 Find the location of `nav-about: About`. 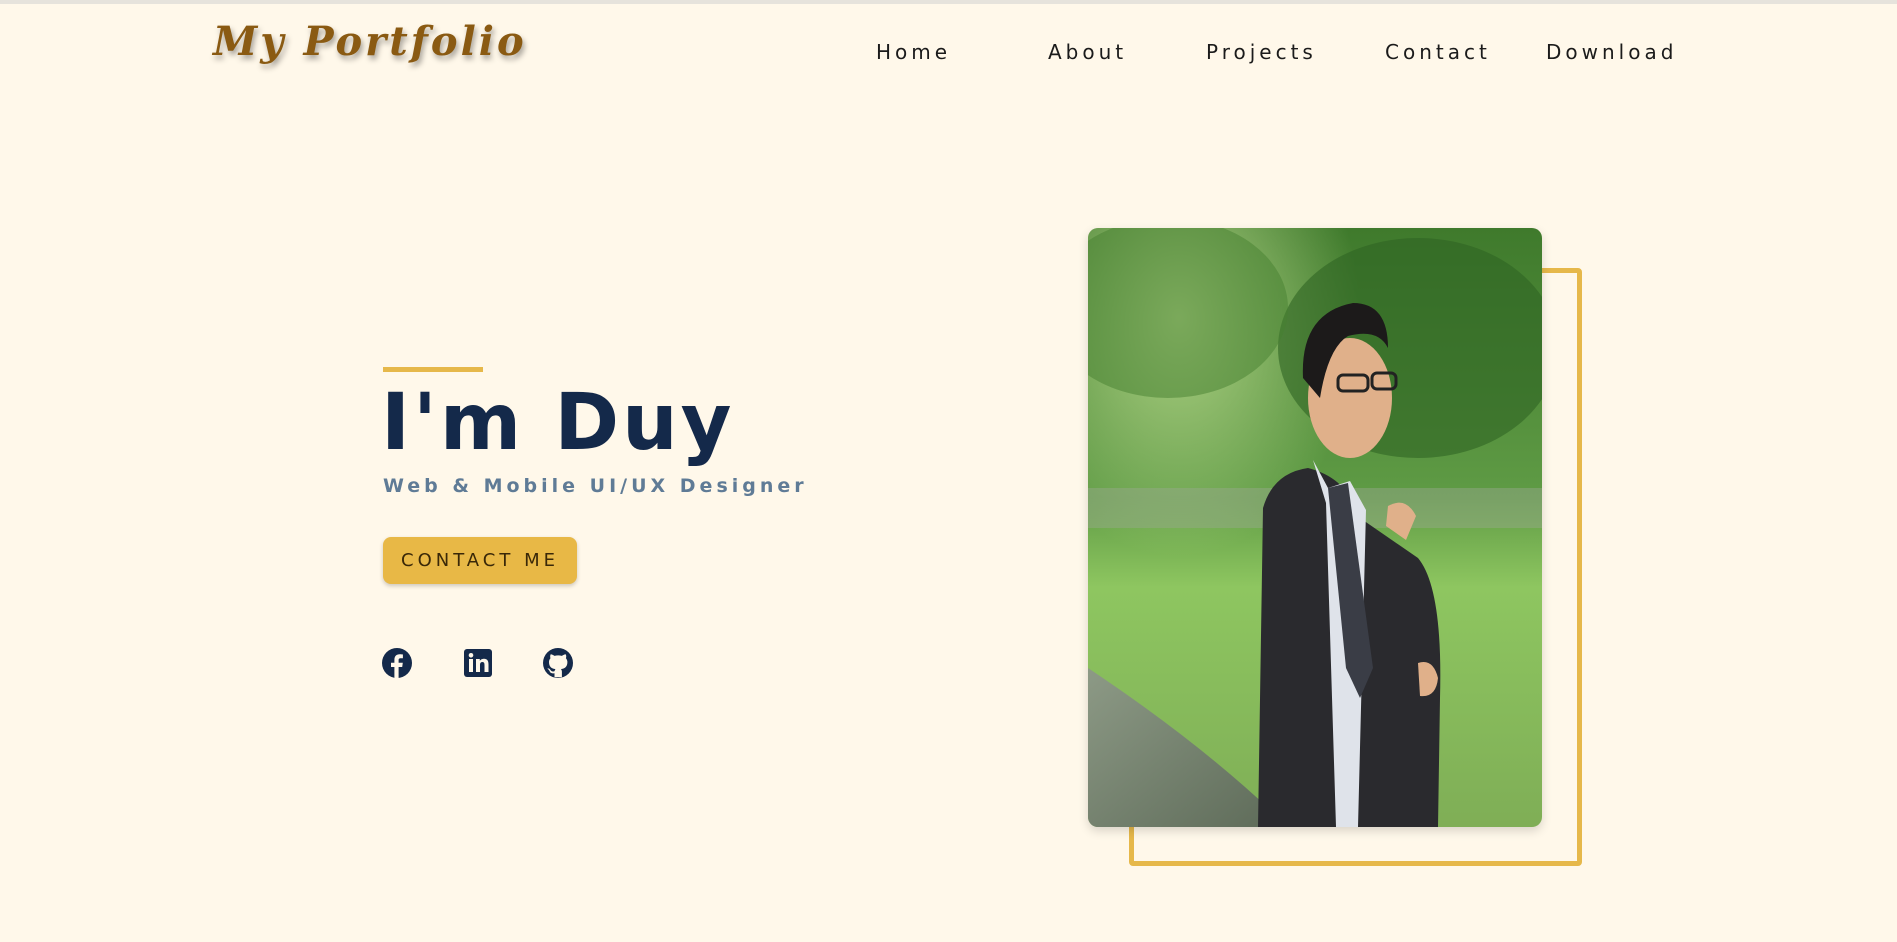

nav-about: About is located at coordinates (1087, 52).